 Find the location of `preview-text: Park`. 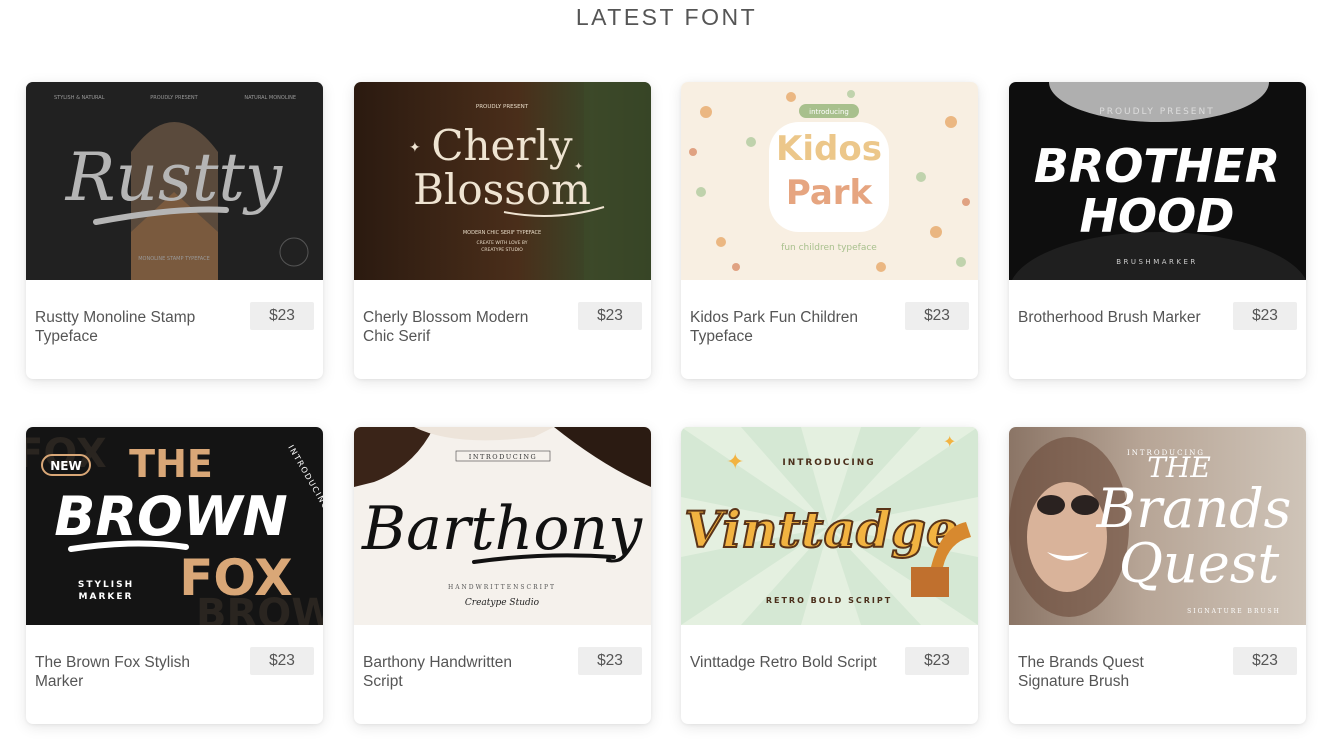

preview-text: Park is located at coordinates (830, 193).